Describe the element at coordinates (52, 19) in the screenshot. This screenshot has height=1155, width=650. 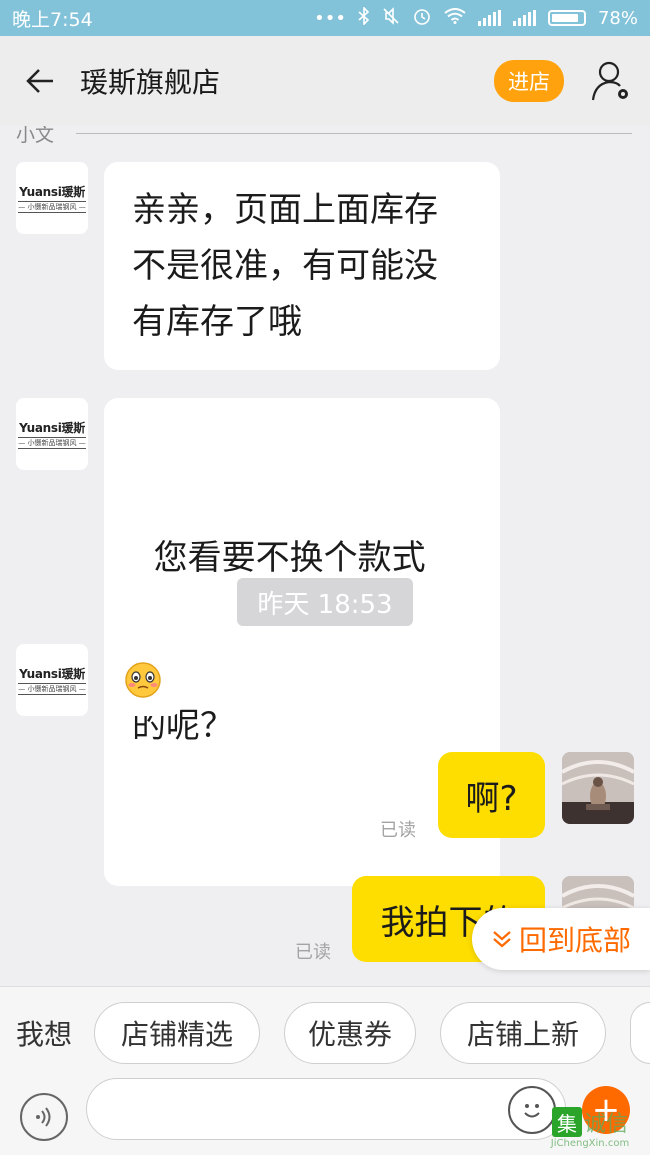
I see `status-time: 晚上7:54` at that location.